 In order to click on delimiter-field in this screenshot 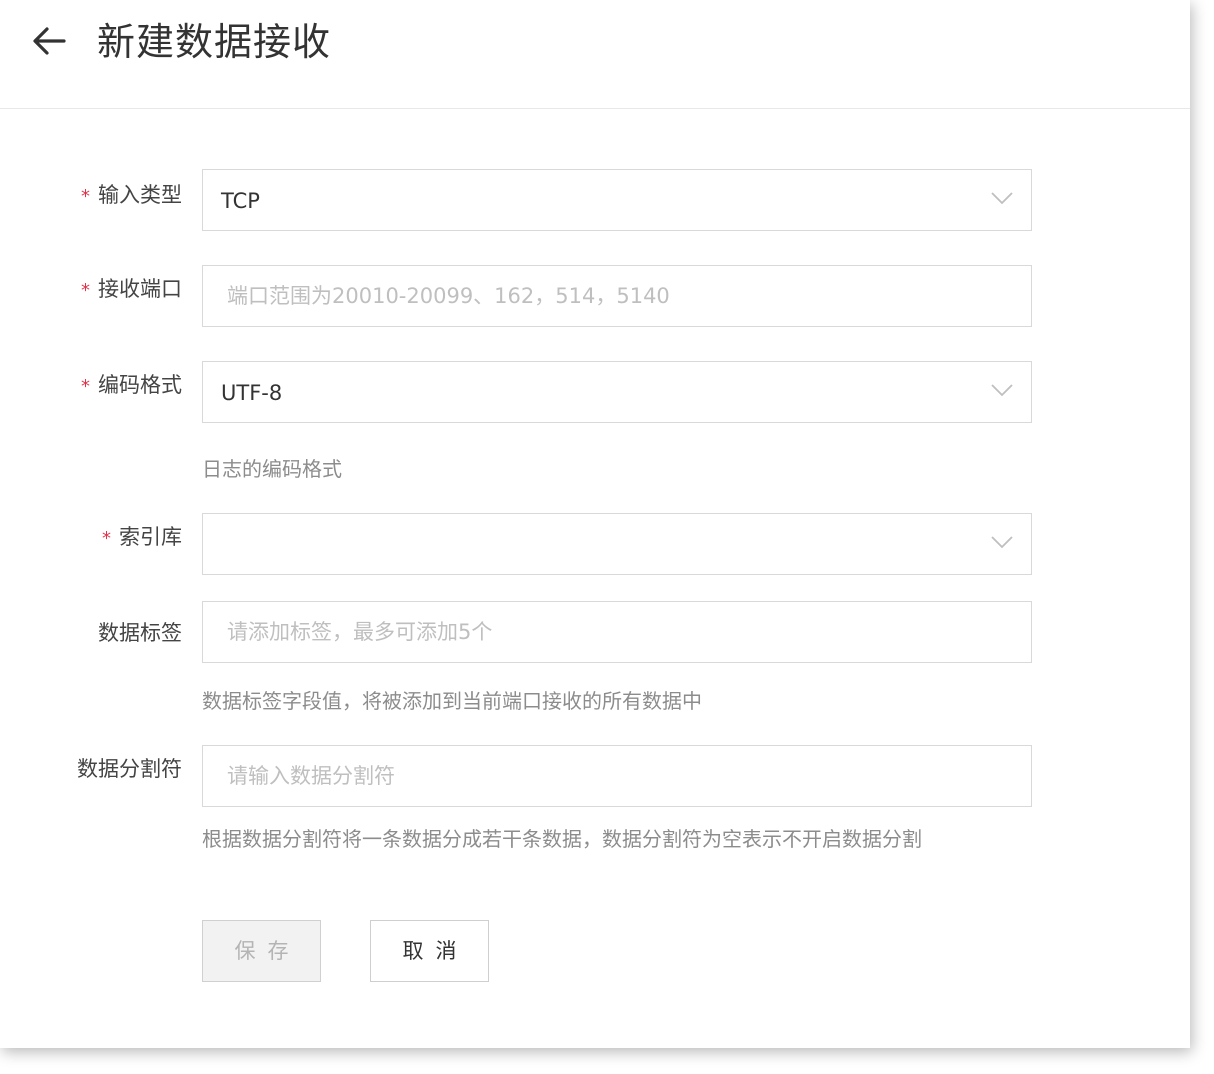, I will do `click(617, 776)`.